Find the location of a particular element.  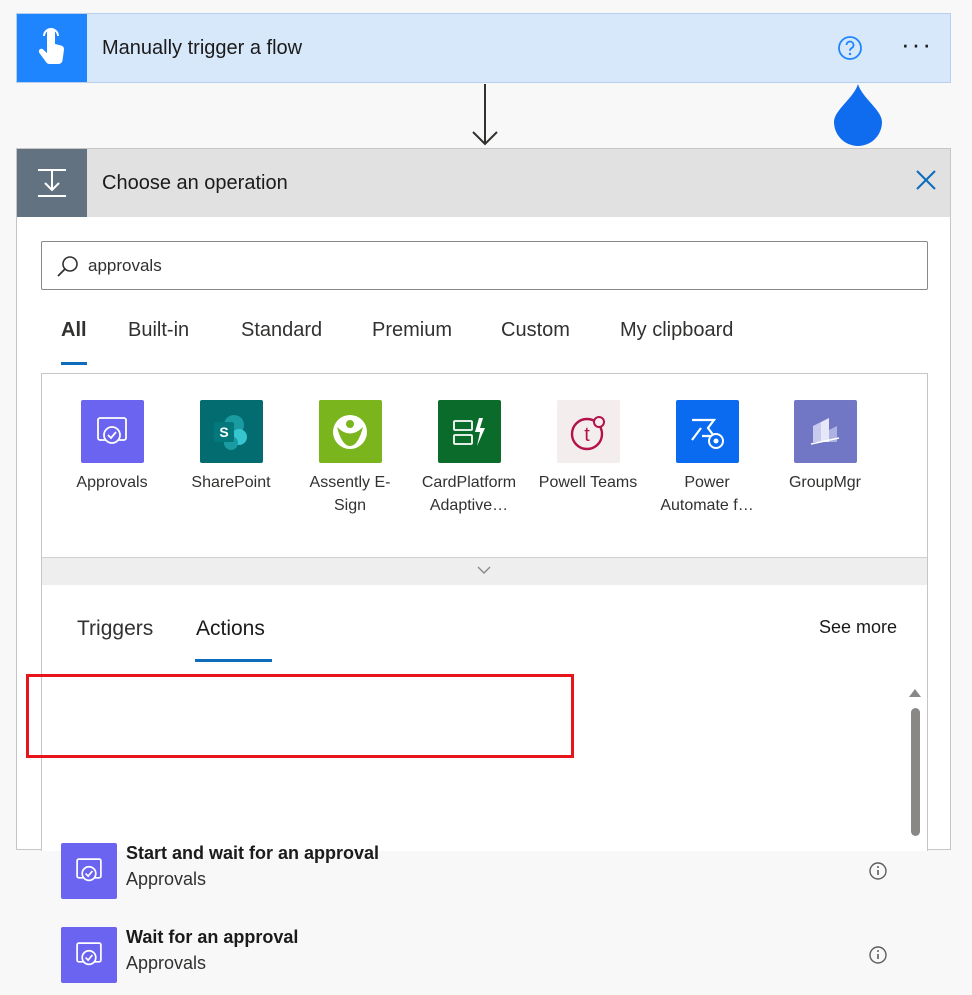

tab-premium: Premium is located at coordinates (412, 330).